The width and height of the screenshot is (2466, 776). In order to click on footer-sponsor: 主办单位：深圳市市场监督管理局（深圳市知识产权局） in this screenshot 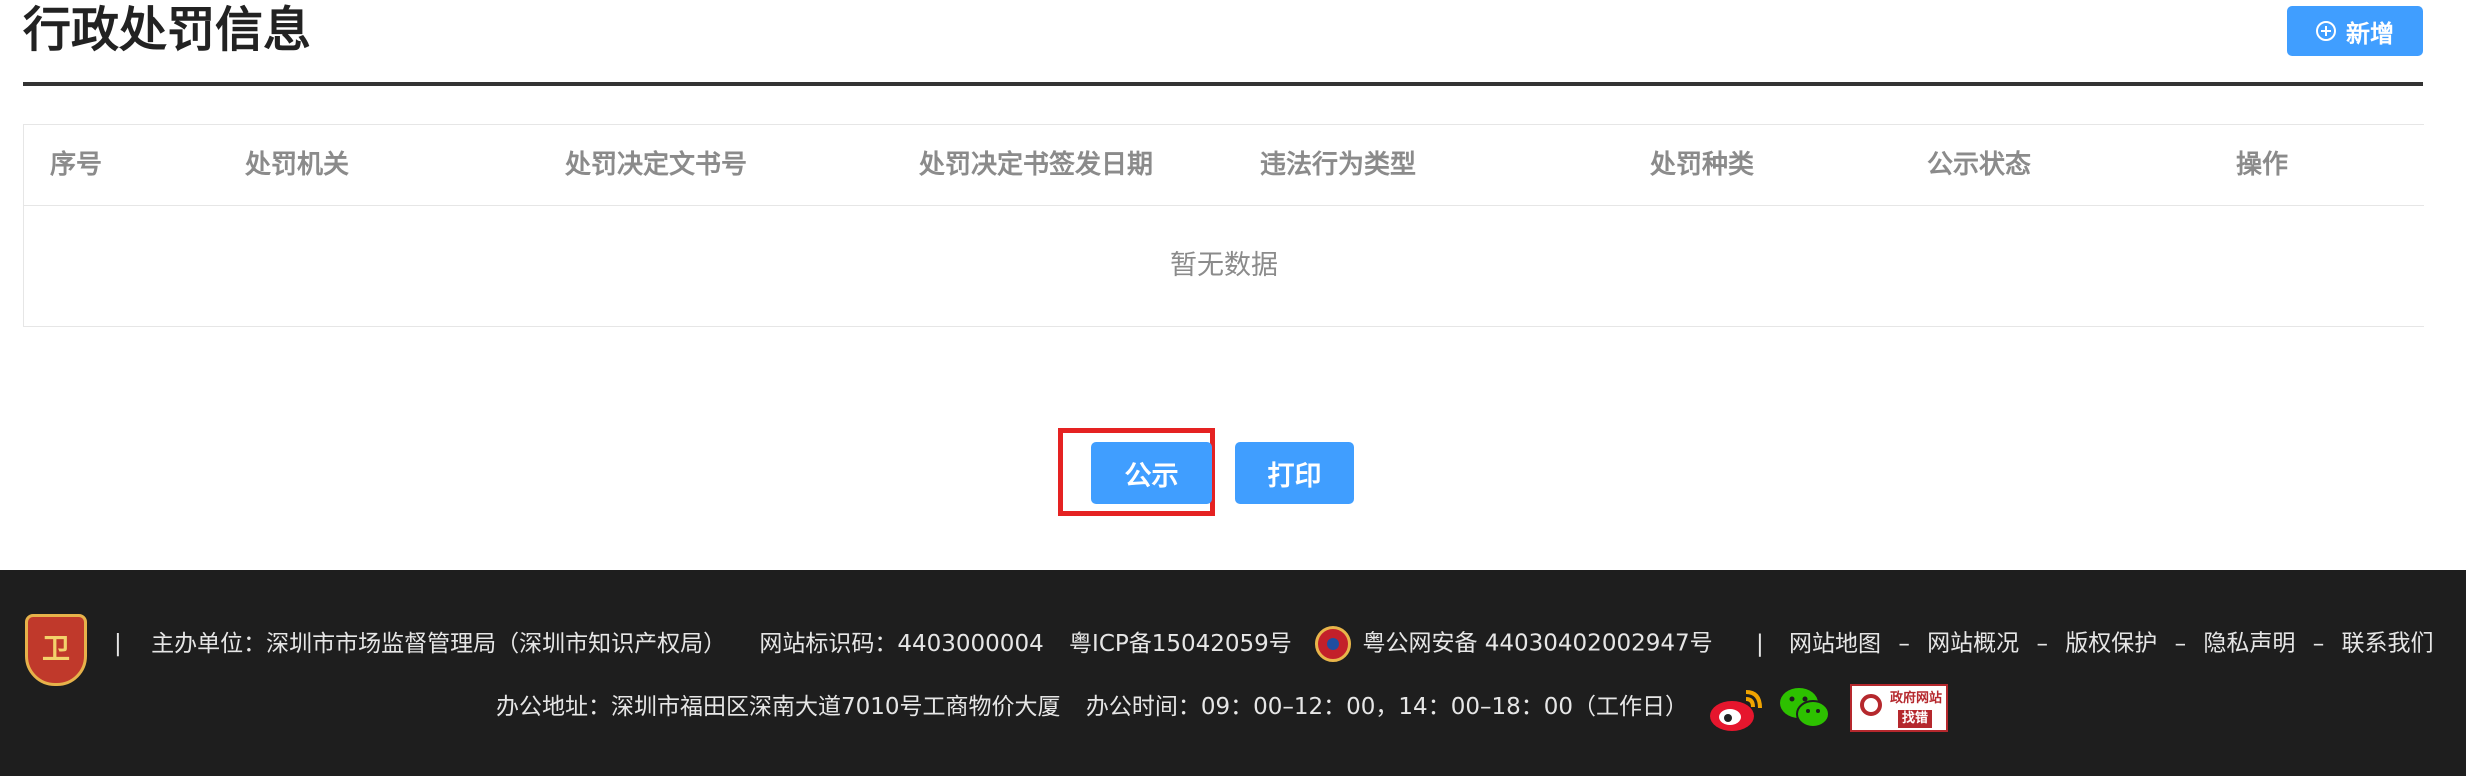, I will do `click(439, 643)`.